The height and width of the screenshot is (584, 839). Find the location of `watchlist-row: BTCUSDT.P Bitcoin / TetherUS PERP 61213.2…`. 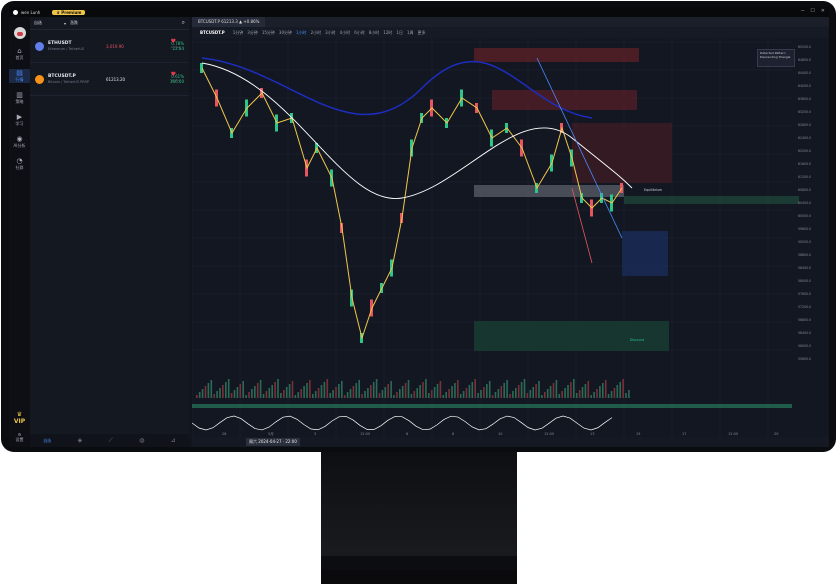

watchlist-row: BTCUSDT.P Bitcoin / TetherUS PERP 61213.2… is located at coordinates (109, 79).